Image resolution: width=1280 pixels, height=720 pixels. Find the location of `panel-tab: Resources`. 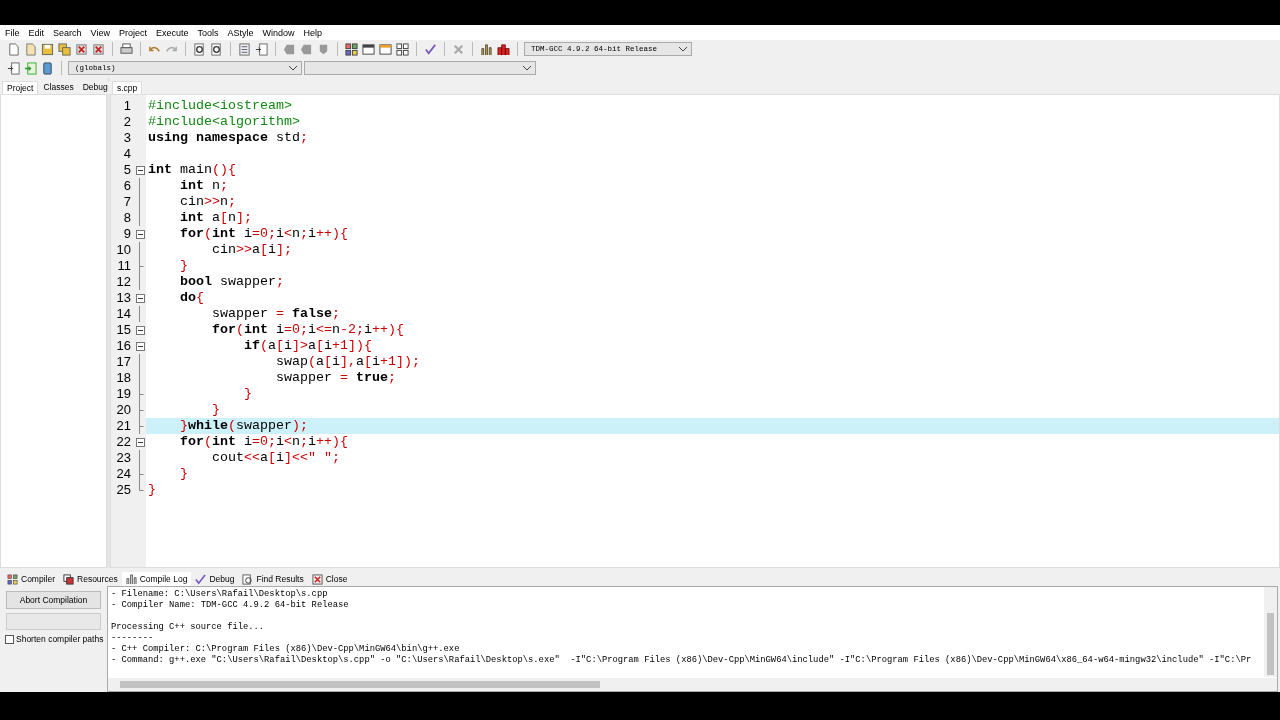

panel-tab: Resources is located at coordinates (90, 579).